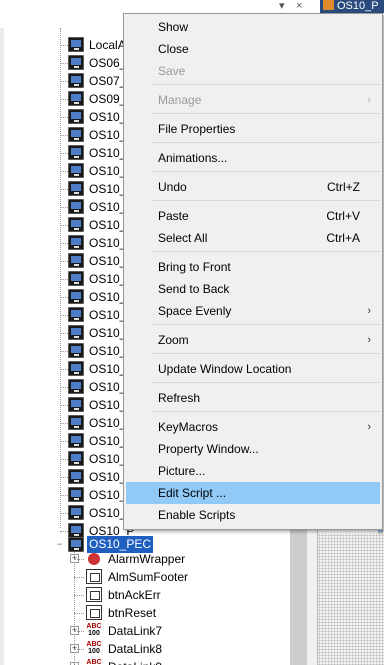 The image size is (384, 665). What do you see at coordinates (282, 6) in the screenshot?
I see `pin-dropdown-icon: ▾` at bounding box center [282, 6].